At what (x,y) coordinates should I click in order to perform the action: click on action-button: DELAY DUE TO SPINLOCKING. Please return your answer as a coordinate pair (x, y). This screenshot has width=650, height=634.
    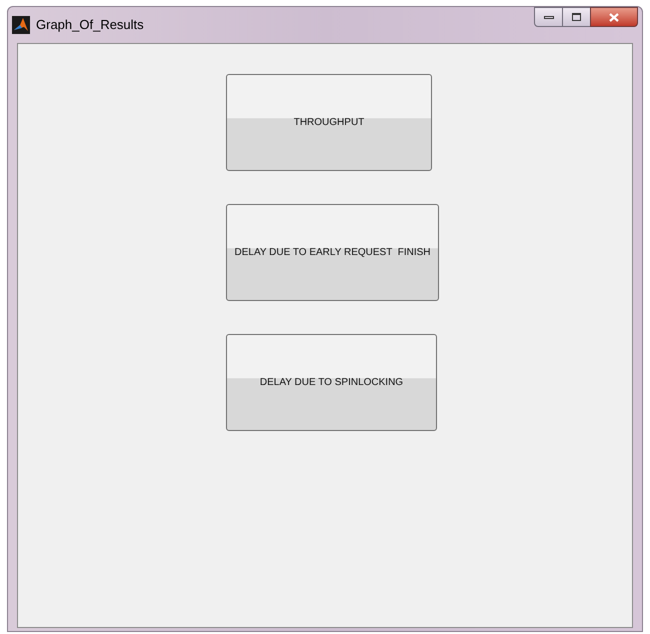
    Looking at the image, I should click on (331, 382).